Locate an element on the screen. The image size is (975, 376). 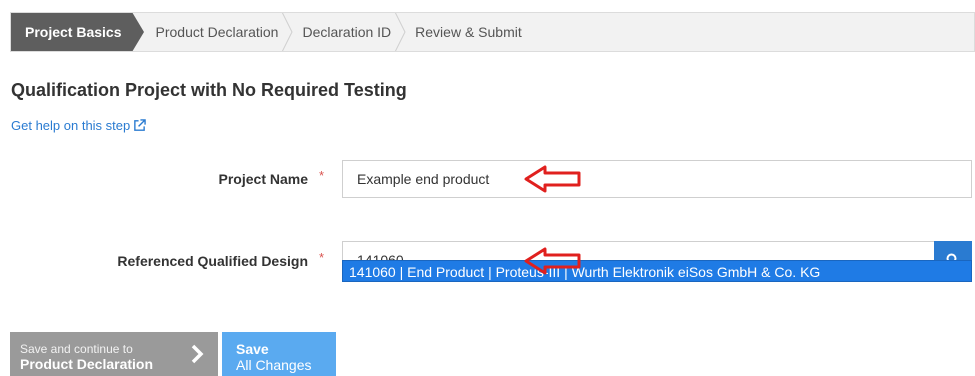
step-label: Declaration ID is located at coordinates (347, 32).